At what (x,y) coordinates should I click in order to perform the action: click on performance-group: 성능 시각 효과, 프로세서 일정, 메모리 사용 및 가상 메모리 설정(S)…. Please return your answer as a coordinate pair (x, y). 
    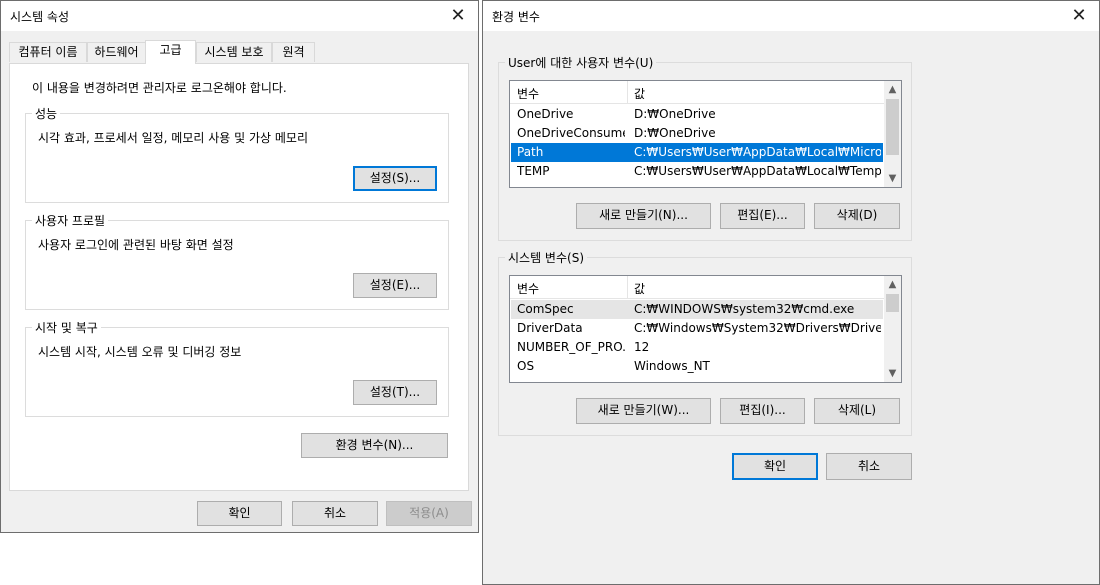
    Looking at the image, I should click on (237, 154).